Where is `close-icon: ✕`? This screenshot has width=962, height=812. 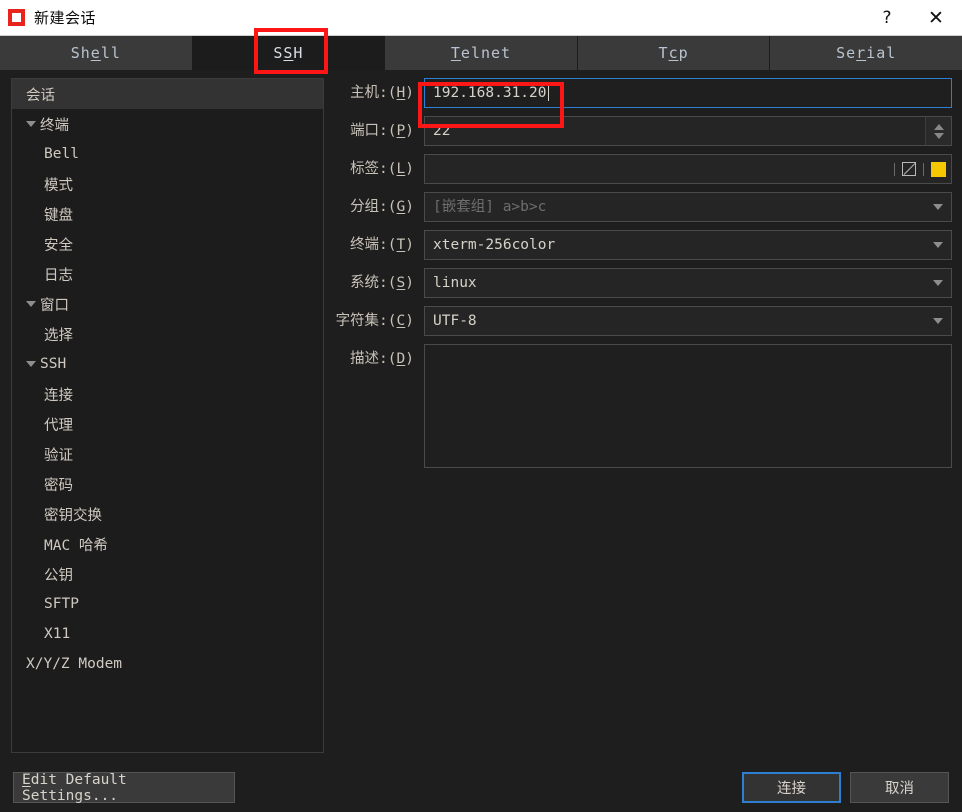
close-icon: ✕ is located at coordinates (936, 18).